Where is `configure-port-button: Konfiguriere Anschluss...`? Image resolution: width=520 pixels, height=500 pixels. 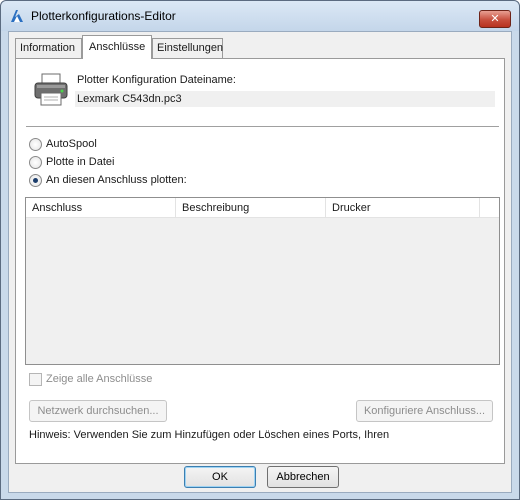 configure-port-button: Konfiguriere Anschluss... is located at coordinates (424, 411).